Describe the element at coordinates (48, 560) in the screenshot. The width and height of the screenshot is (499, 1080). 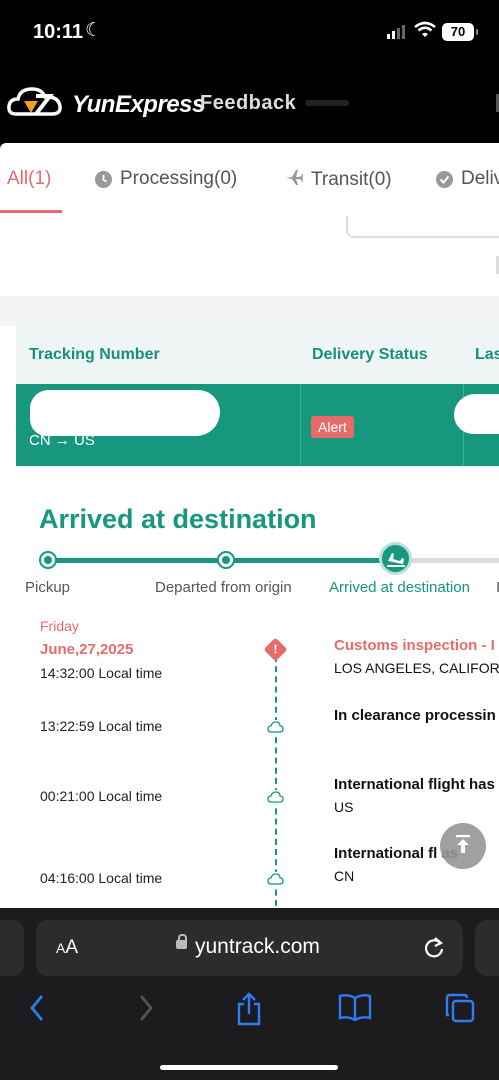
I see `pickup-step-icon` at that location.